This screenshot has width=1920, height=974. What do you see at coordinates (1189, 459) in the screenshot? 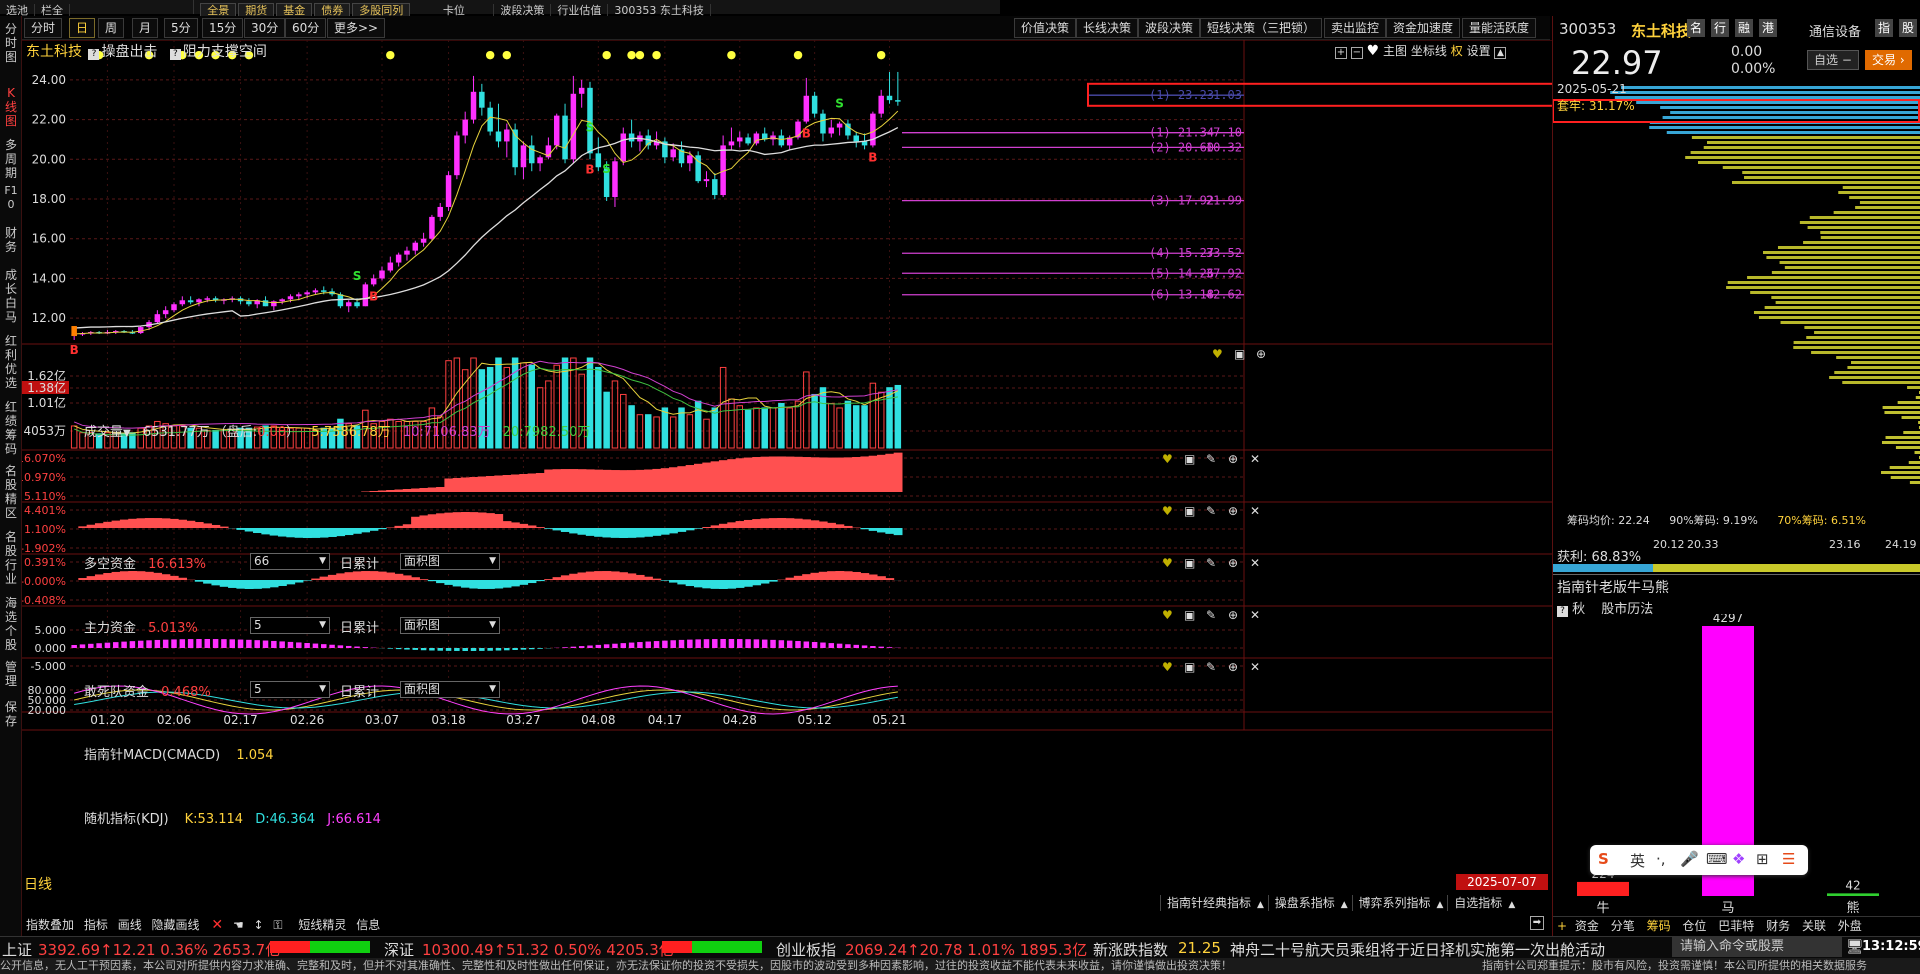
I see `flow1-pane-icon: ▣` at bounding box center [1189, 459].